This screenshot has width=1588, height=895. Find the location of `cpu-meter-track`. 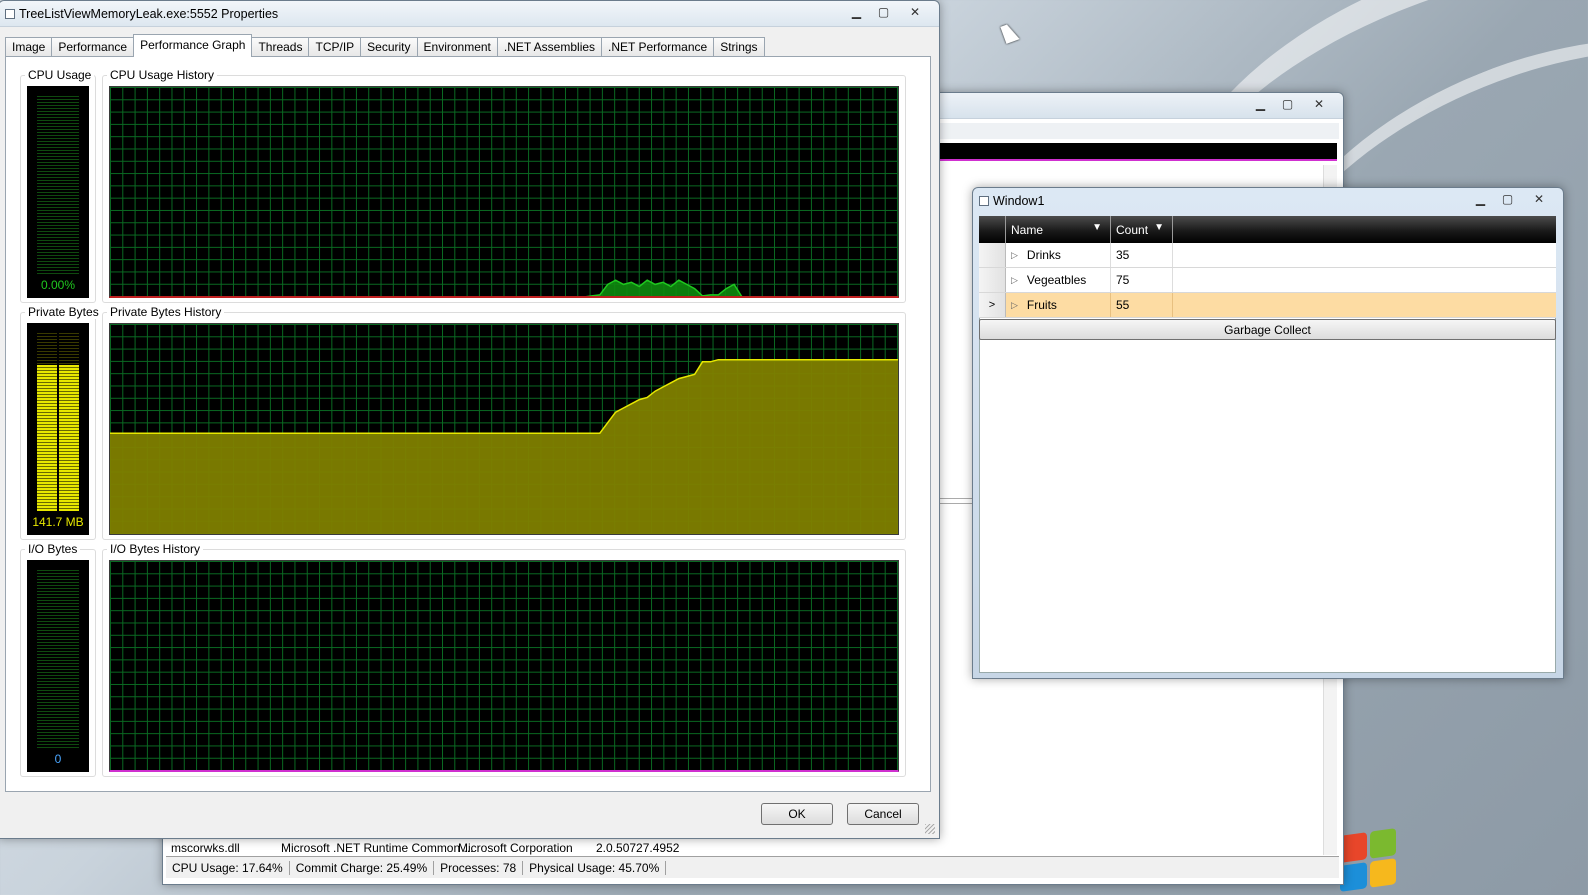

cpu-meter-track is located at coordinates (58, 185).